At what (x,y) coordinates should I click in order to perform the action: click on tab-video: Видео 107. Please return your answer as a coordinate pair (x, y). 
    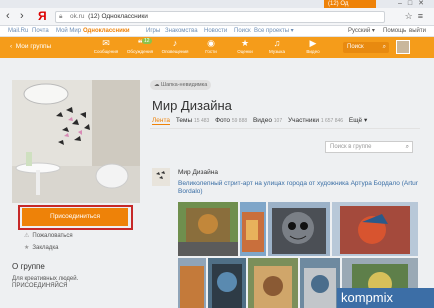
    Looking at the image, I should click on (267, 120).